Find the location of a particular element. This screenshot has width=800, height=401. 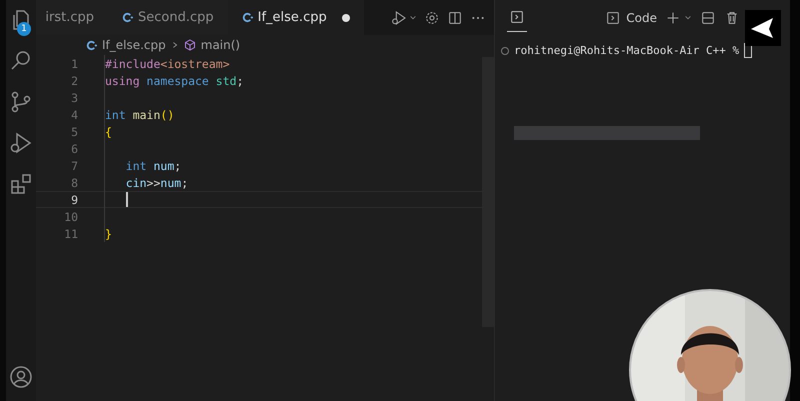

prompt-circle-icon is located at coordinates (505, 50).